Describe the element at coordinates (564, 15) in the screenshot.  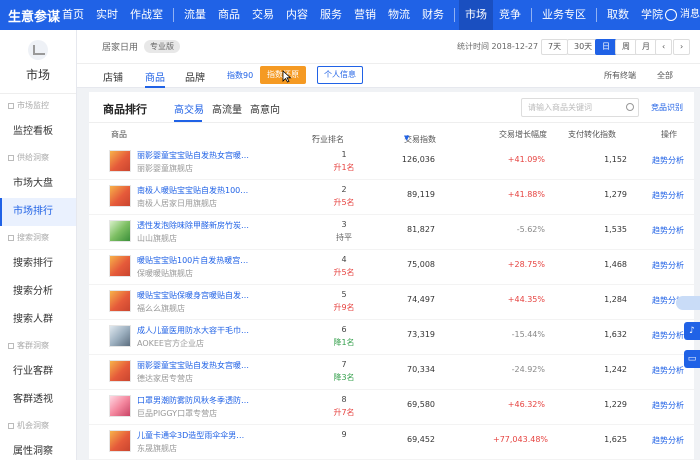
I see `nav-item: 业务专区` at that location.